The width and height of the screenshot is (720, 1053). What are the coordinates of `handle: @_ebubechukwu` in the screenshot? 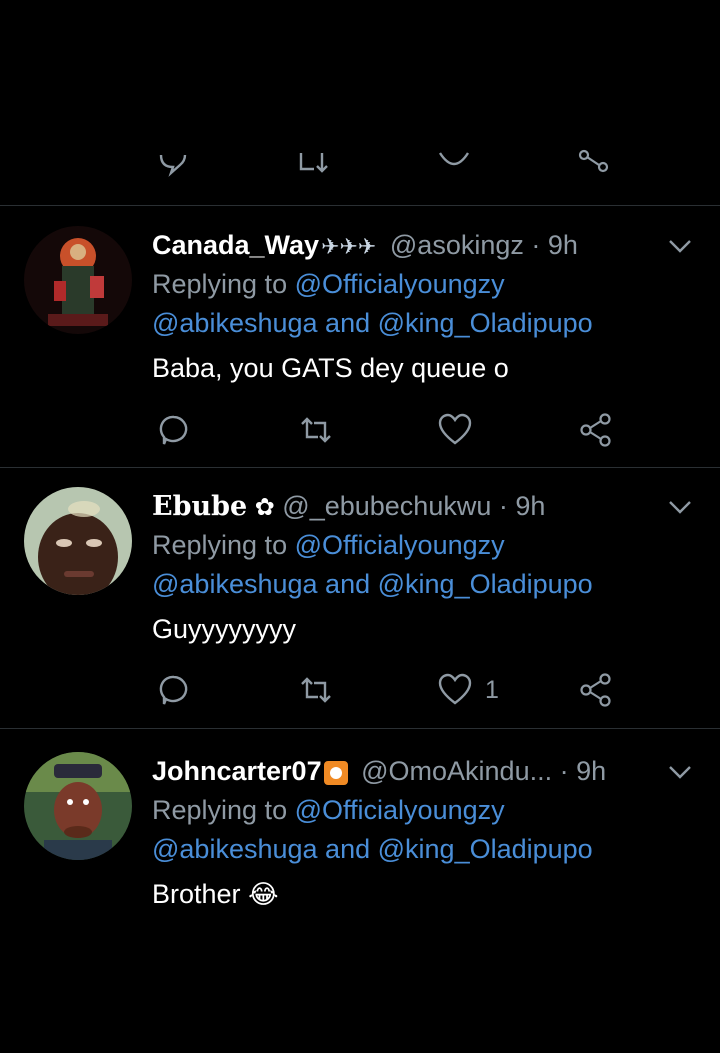 It's located at (386, 506).